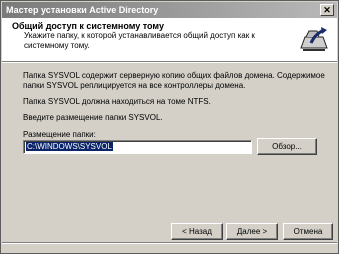  Describe the element at coordinates (88, 26) in the screenshot. I see `page-title: Общий доступ к системному тому` at that location.